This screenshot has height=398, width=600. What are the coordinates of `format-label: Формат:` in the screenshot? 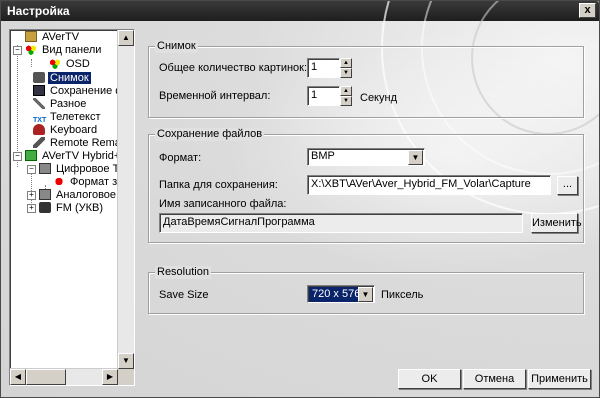 It's located at (180, 158).